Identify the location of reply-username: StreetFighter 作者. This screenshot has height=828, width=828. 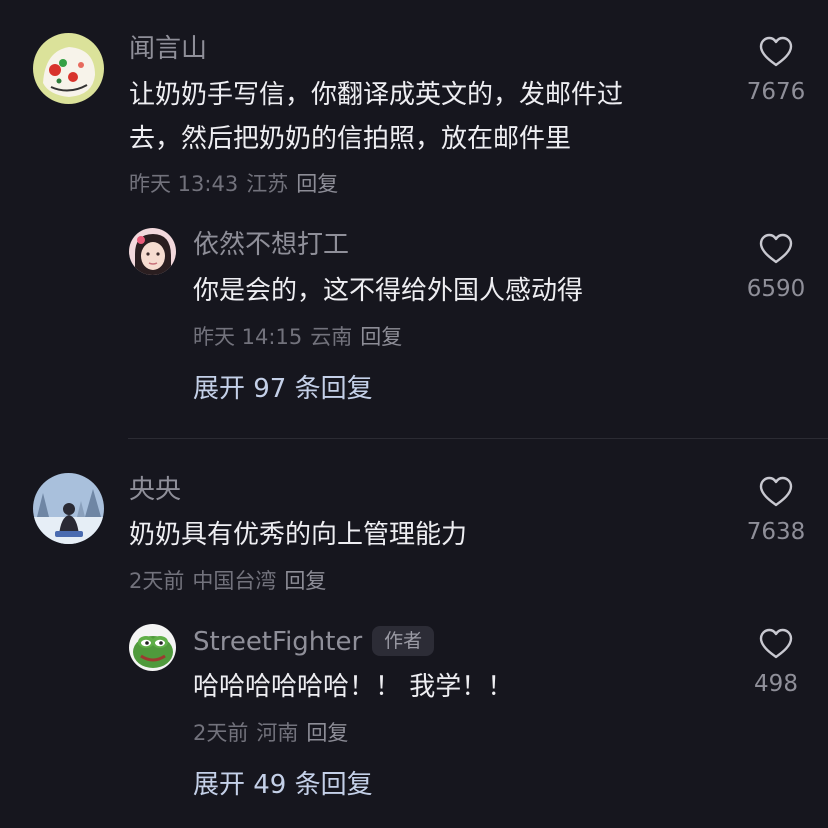
(314, 642).